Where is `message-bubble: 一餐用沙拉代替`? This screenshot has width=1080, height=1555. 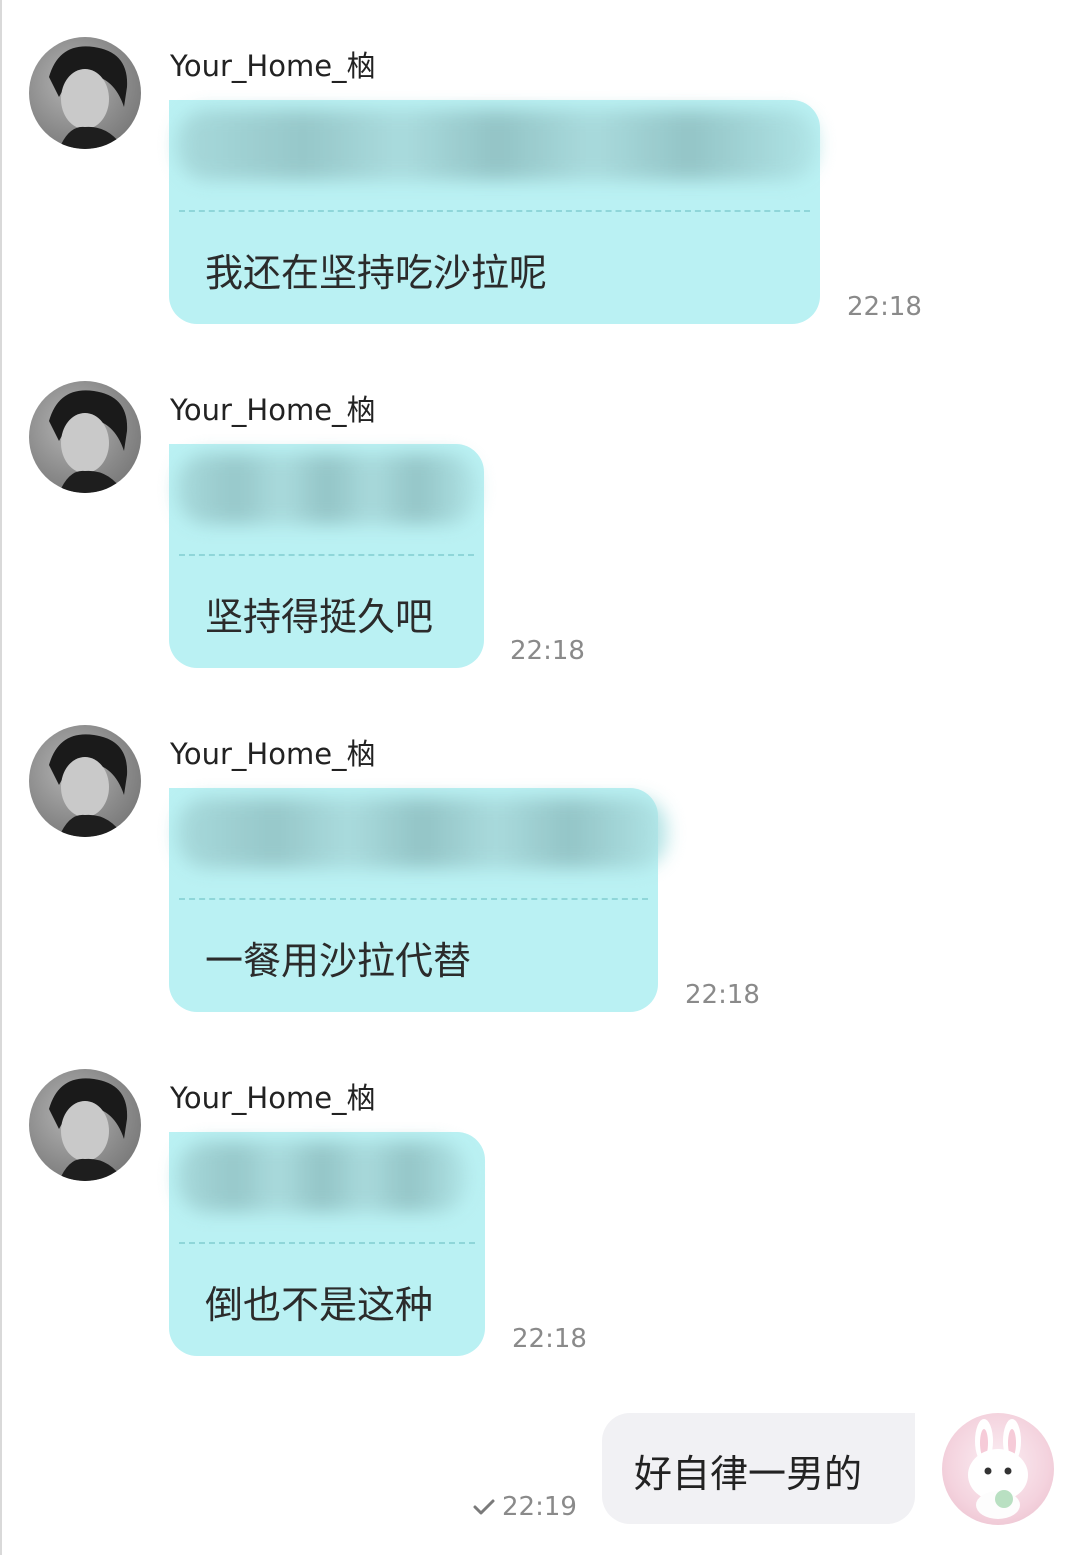 message-bubble: 一餐用沙拉代替 is located at coordinates (418, 900).